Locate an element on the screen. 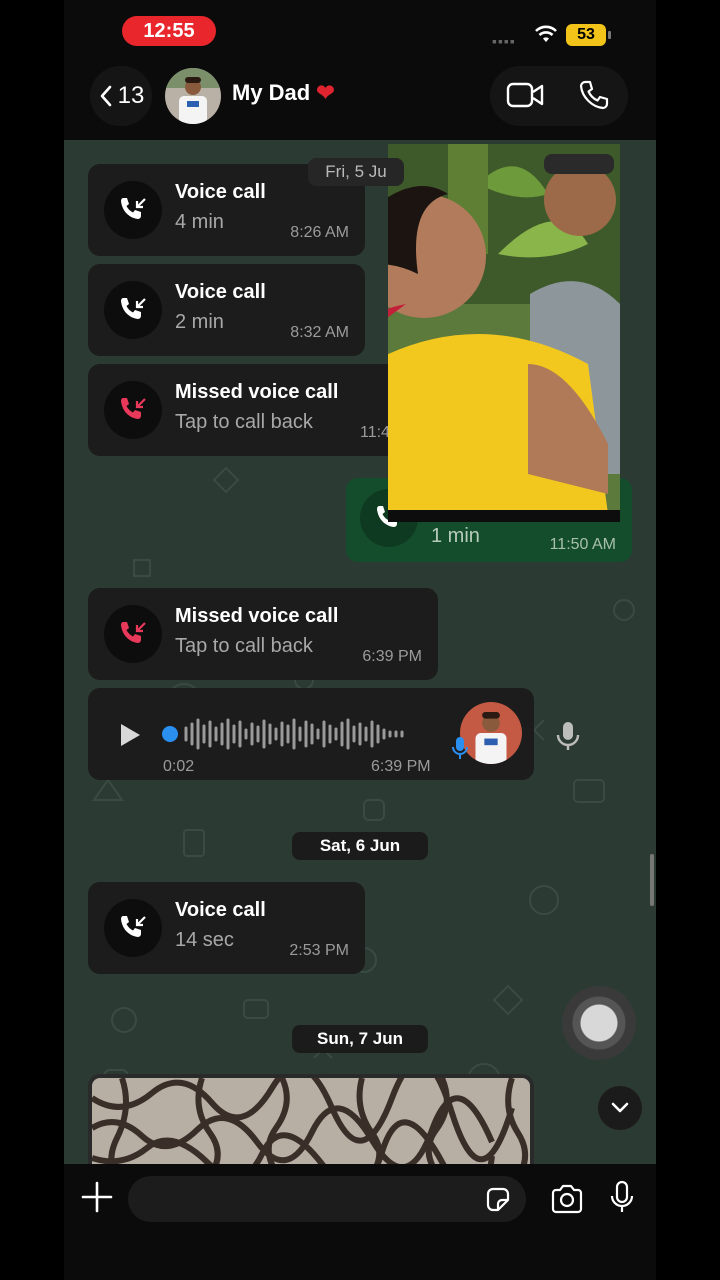 This screenshot has height=1280, width=720. signal-icon: ▪▪▪▪ is located at coordinates (504, 41).